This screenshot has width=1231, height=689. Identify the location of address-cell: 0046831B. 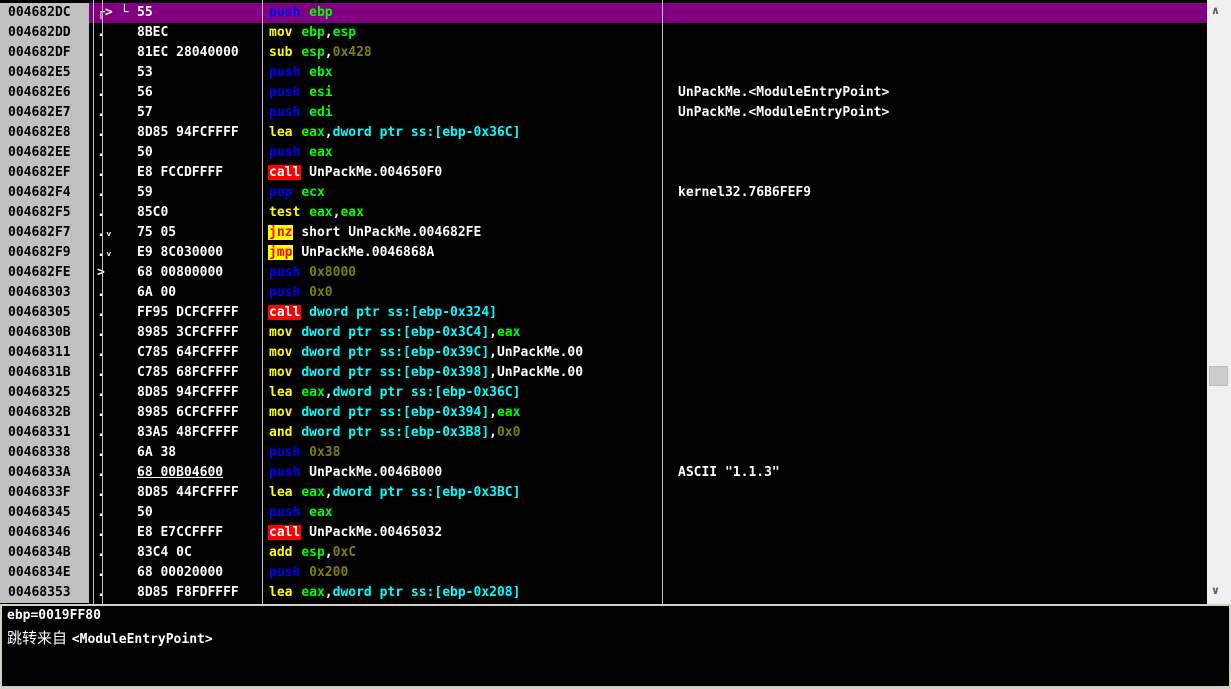
(44, 373).